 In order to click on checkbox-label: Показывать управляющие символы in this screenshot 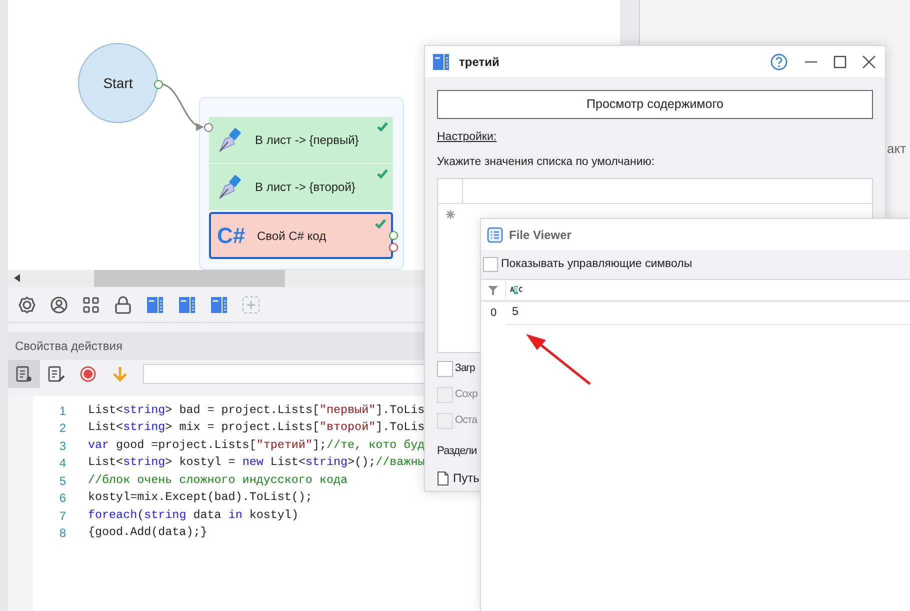, I will do `click(596, 264)`.